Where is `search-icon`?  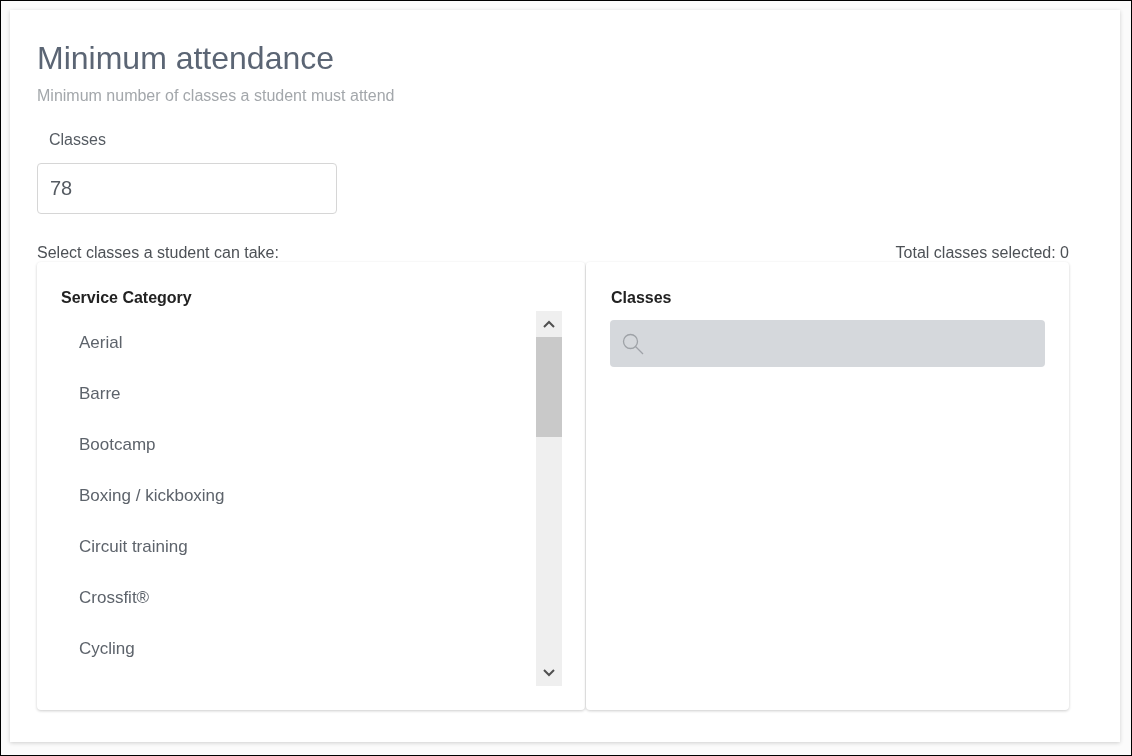
search-icon is located at coordinates (633, 343).